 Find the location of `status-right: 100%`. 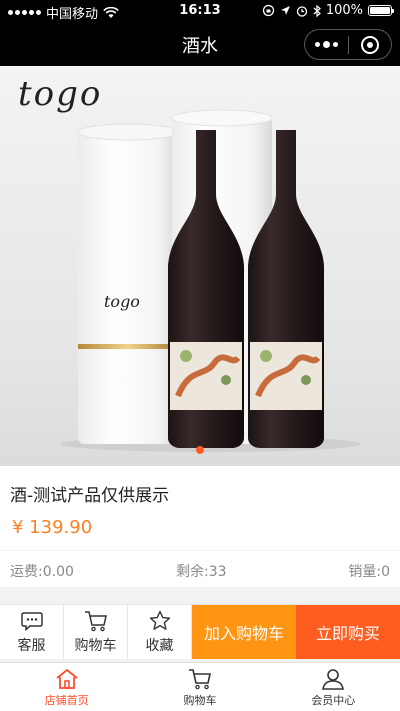

status-right: 100% is located at coordinates (328, 10).